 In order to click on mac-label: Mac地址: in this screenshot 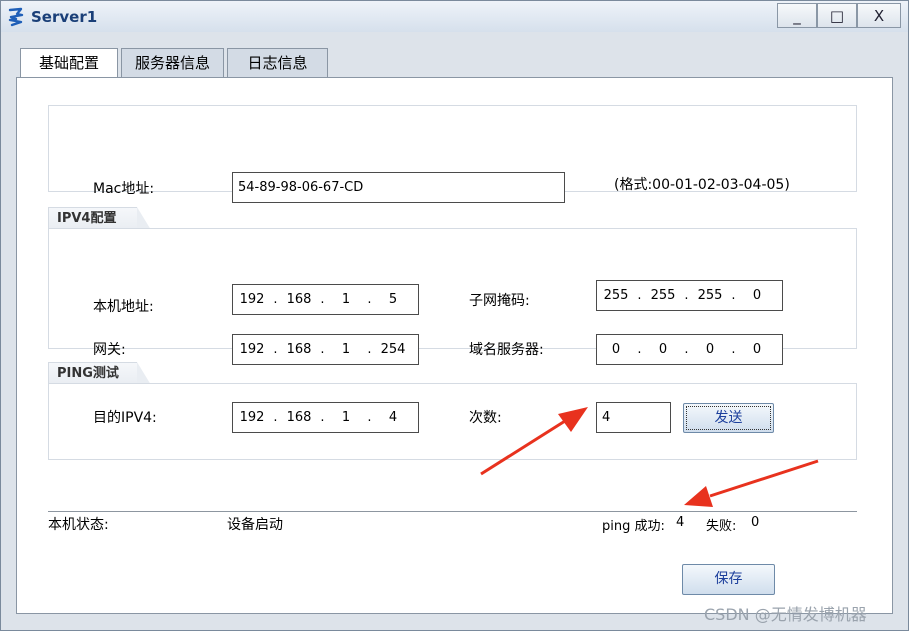, I will do `click(124, 189)`.